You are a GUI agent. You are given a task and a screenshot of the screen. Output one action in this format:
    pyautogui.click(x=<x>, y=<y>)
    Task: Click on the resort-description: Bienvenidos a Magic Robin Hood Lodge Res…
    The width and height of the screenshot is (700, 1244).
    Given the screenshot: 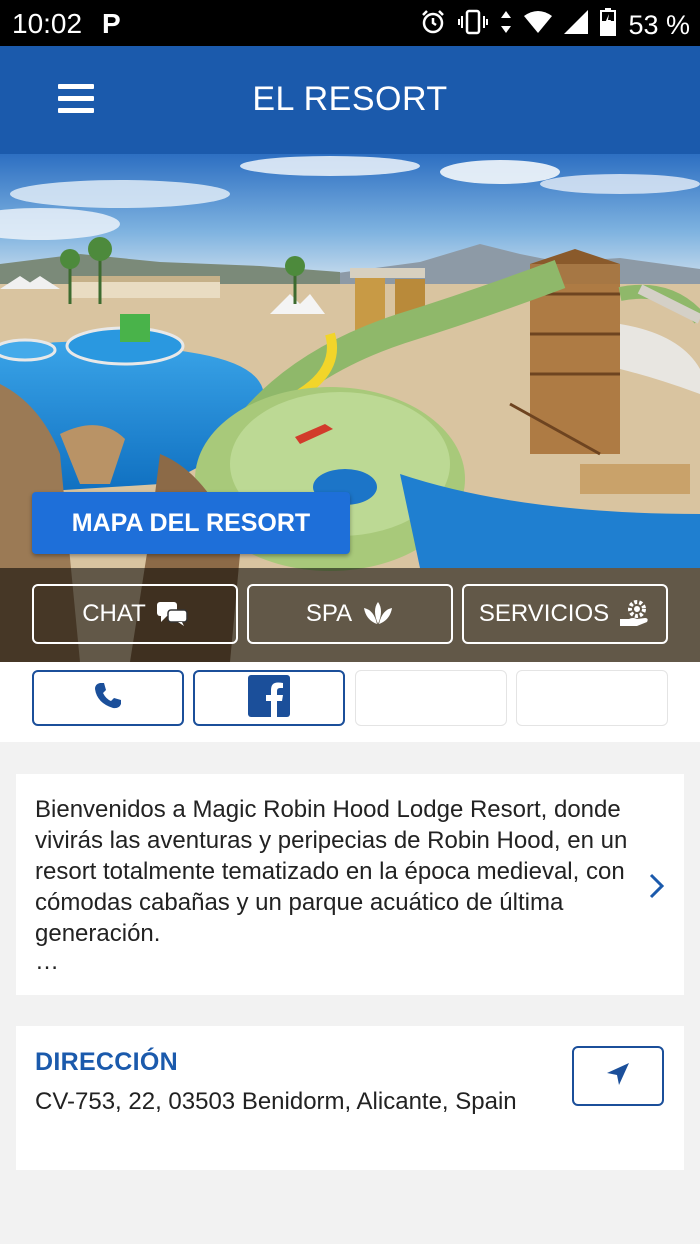 What is the action you would take?
    pyautogui.click(x=331, y=871)
    